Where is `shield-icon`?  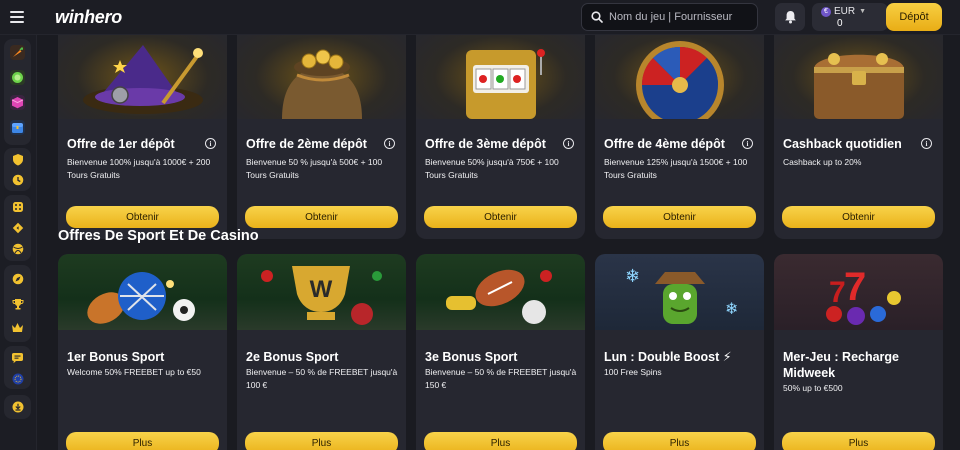 shield-icon is located at coordinates (17, 159).